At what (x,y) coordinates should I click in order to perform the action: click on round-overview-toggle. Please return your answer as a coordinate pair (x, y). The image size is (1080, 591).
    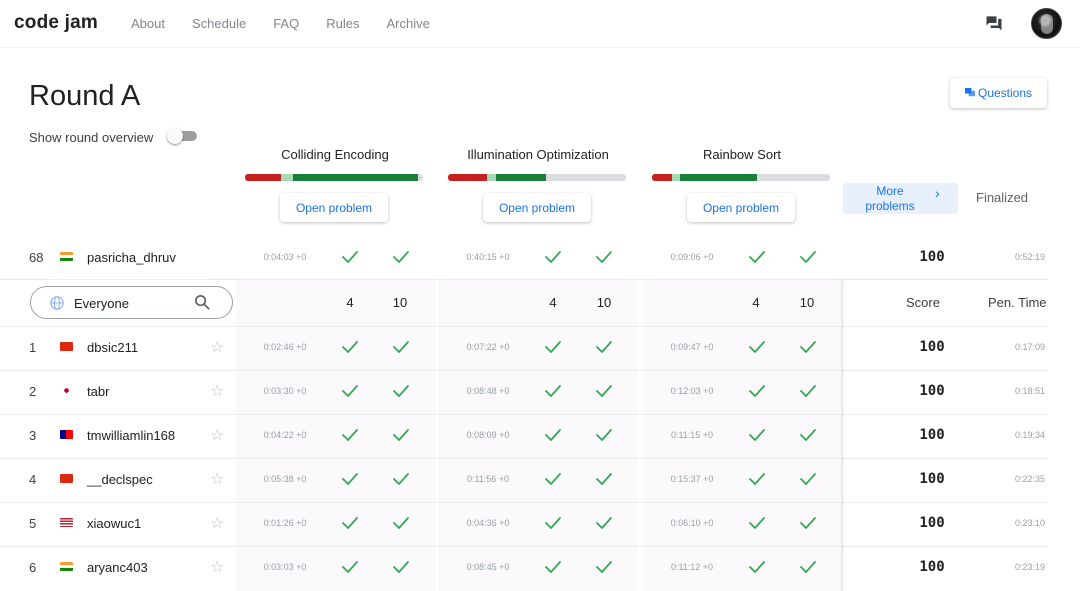
    Looking at the image, I should click on (183, 136).